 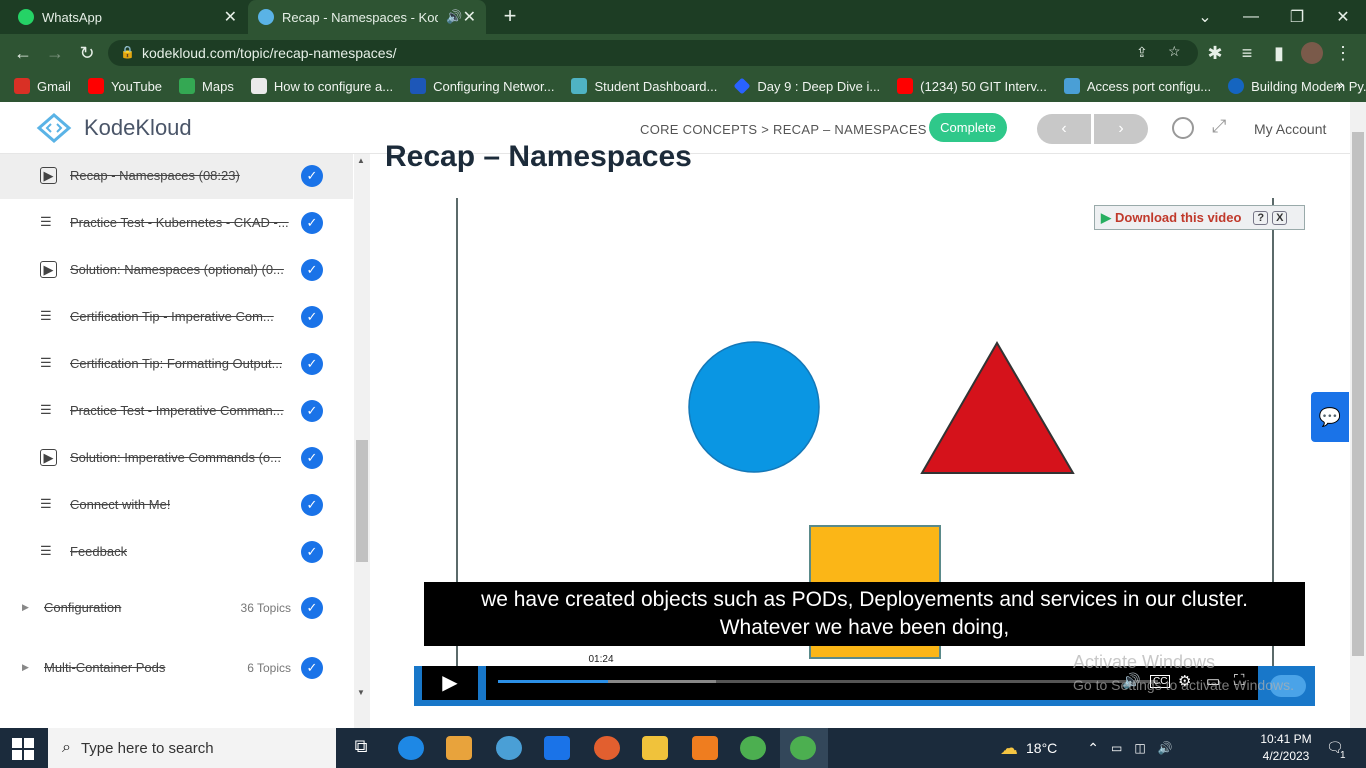 What do you see at coordinates (510, 17) in the screenshot?
I see `new-tab-icon: +` at bounding box center [510, 17].